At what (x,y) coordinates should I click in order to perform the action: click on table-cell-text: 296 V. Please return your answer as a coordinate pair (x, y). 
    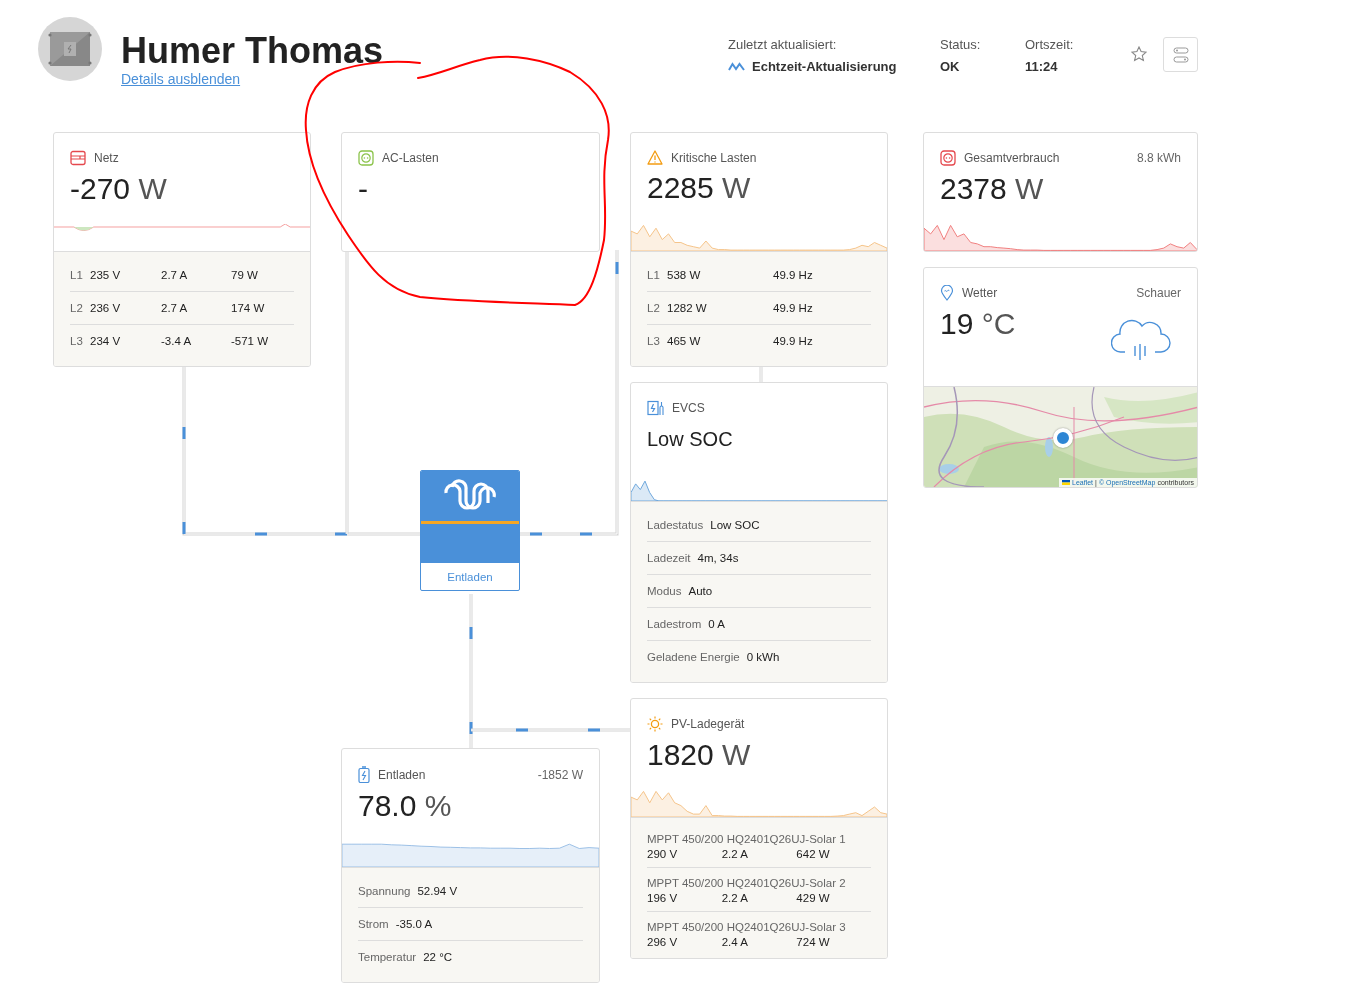
    Looking at the image, I should click on (663, 942).